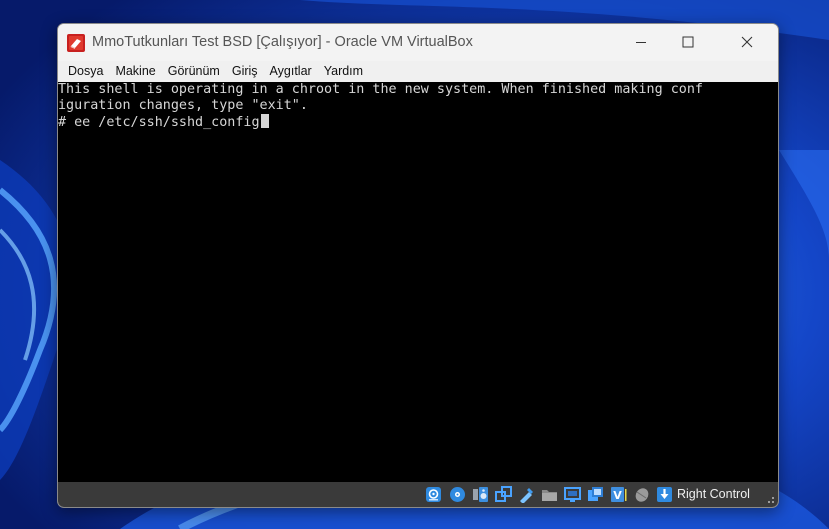 This screenshot has width=829, height=529. Describe the element at coordinates (480, 494) in the screenshot. I see `audio-icon` at that location.